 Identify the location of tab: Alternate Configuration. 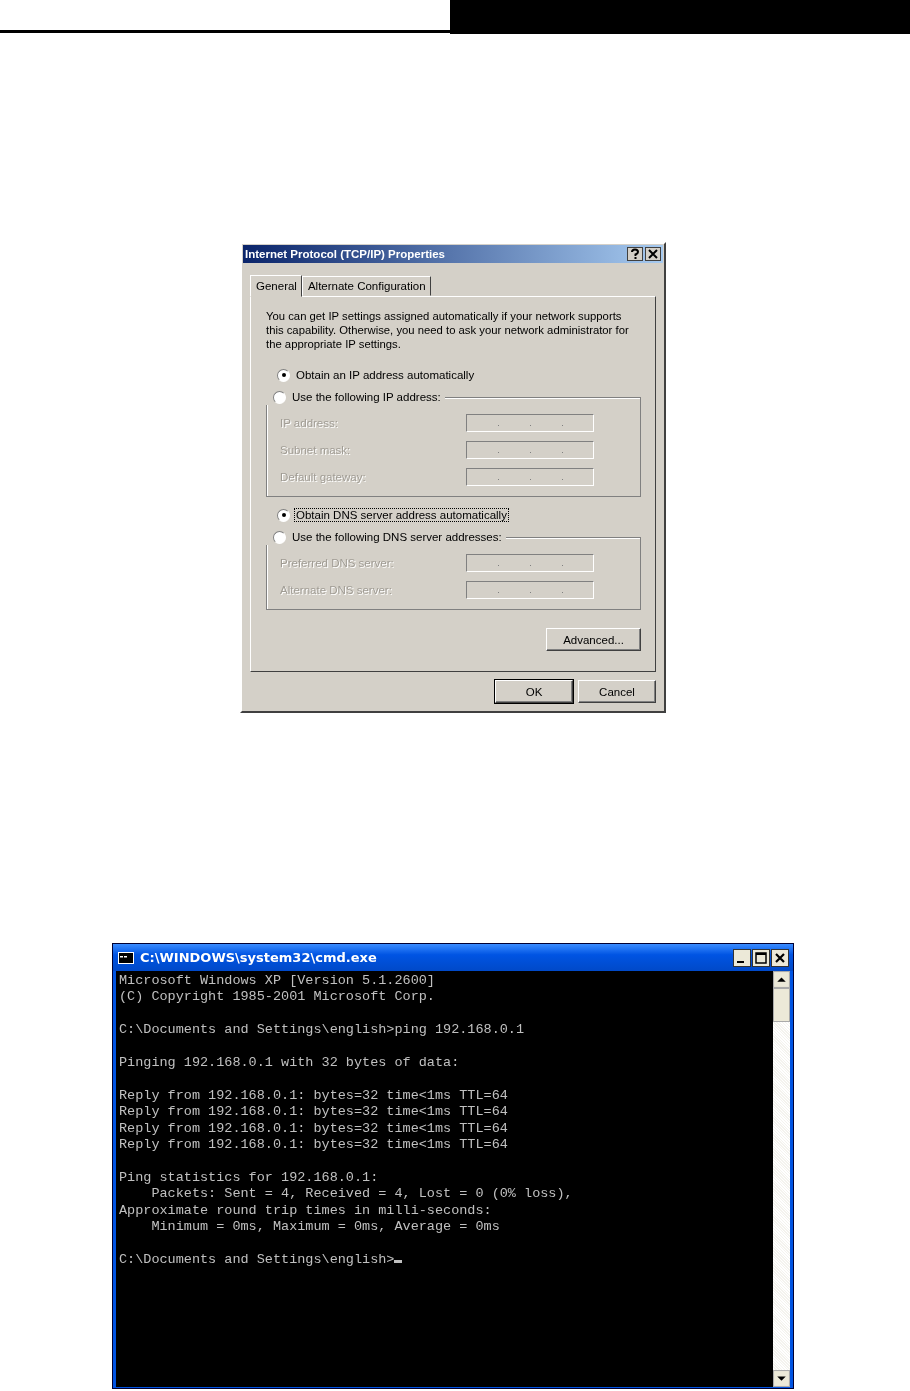
(366, 286).